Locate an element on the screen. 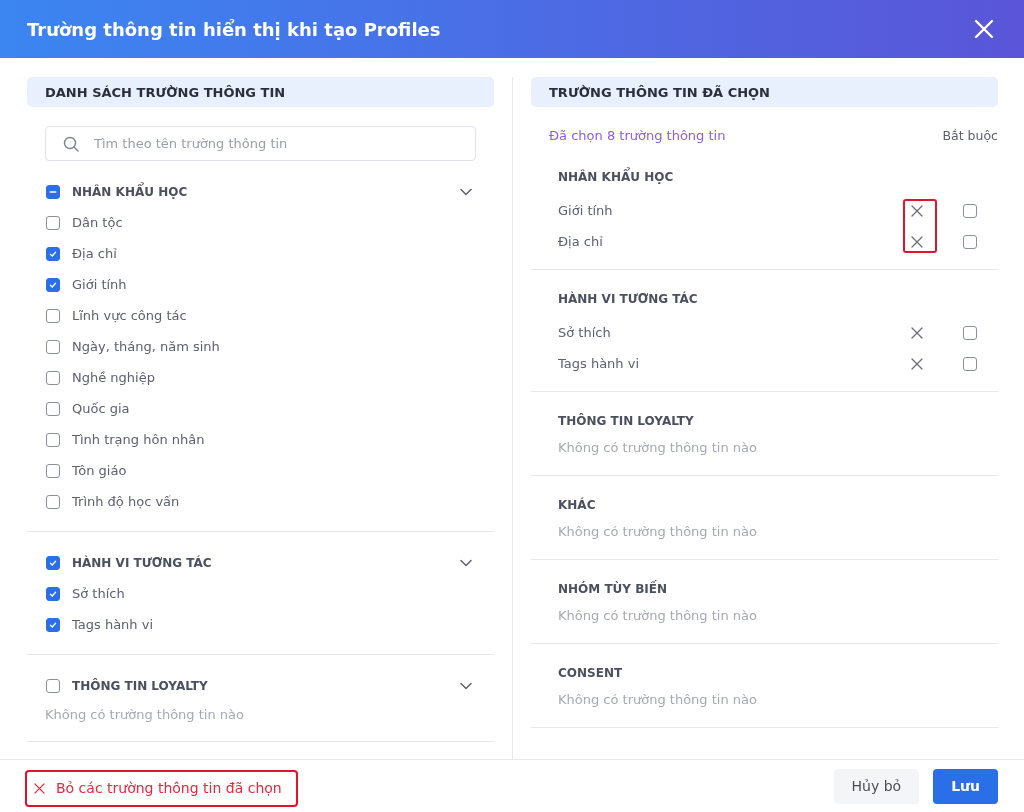  column-header: Bắt buộc is located at coordinates (970, 135).